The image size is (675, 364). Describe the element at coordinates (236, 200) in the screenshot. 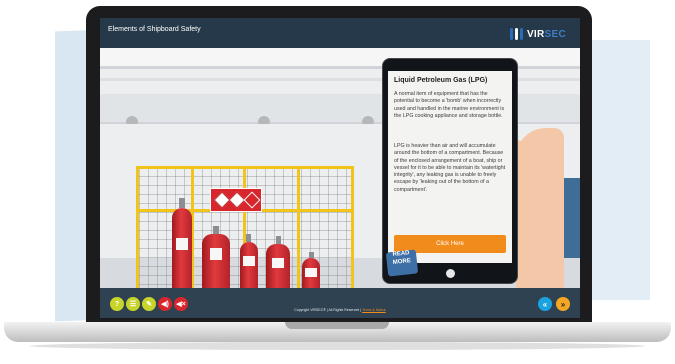

I see `hazard-placard-icon` at that location.